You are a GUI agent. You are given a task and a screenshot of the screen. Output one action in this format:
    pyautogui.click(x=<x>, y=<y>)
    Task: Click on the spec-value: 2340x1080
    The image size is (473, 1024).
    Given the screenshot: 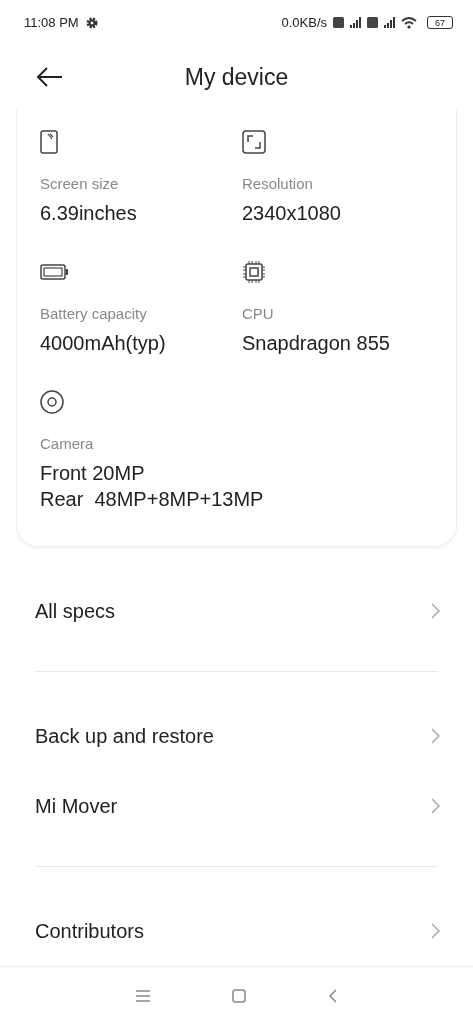 What is the action you would take?
    pyautogui.click(x=291, y=213)
    